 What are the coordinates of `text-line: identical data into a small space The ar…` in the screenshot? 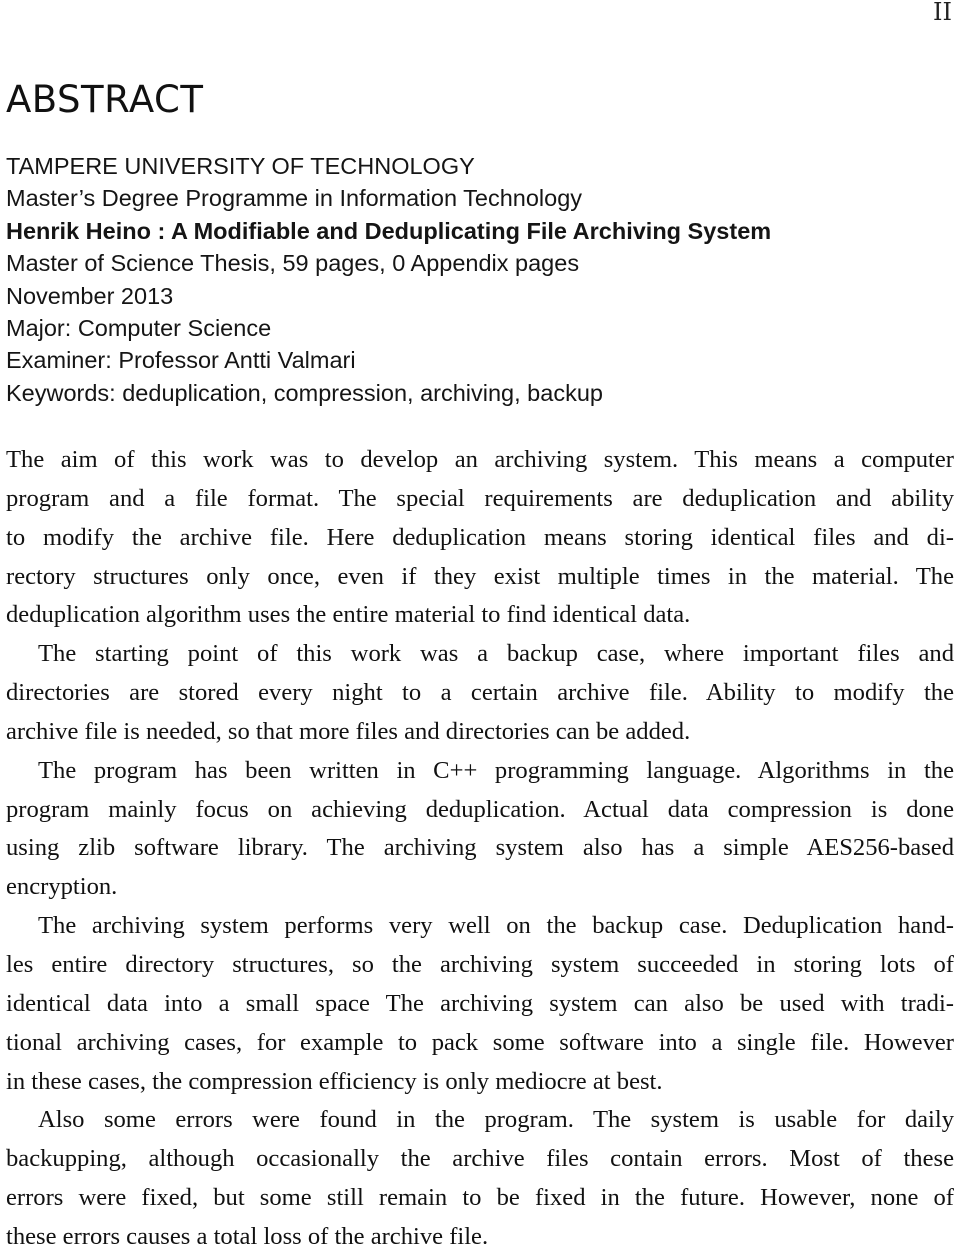 It's located at (480, 1003).